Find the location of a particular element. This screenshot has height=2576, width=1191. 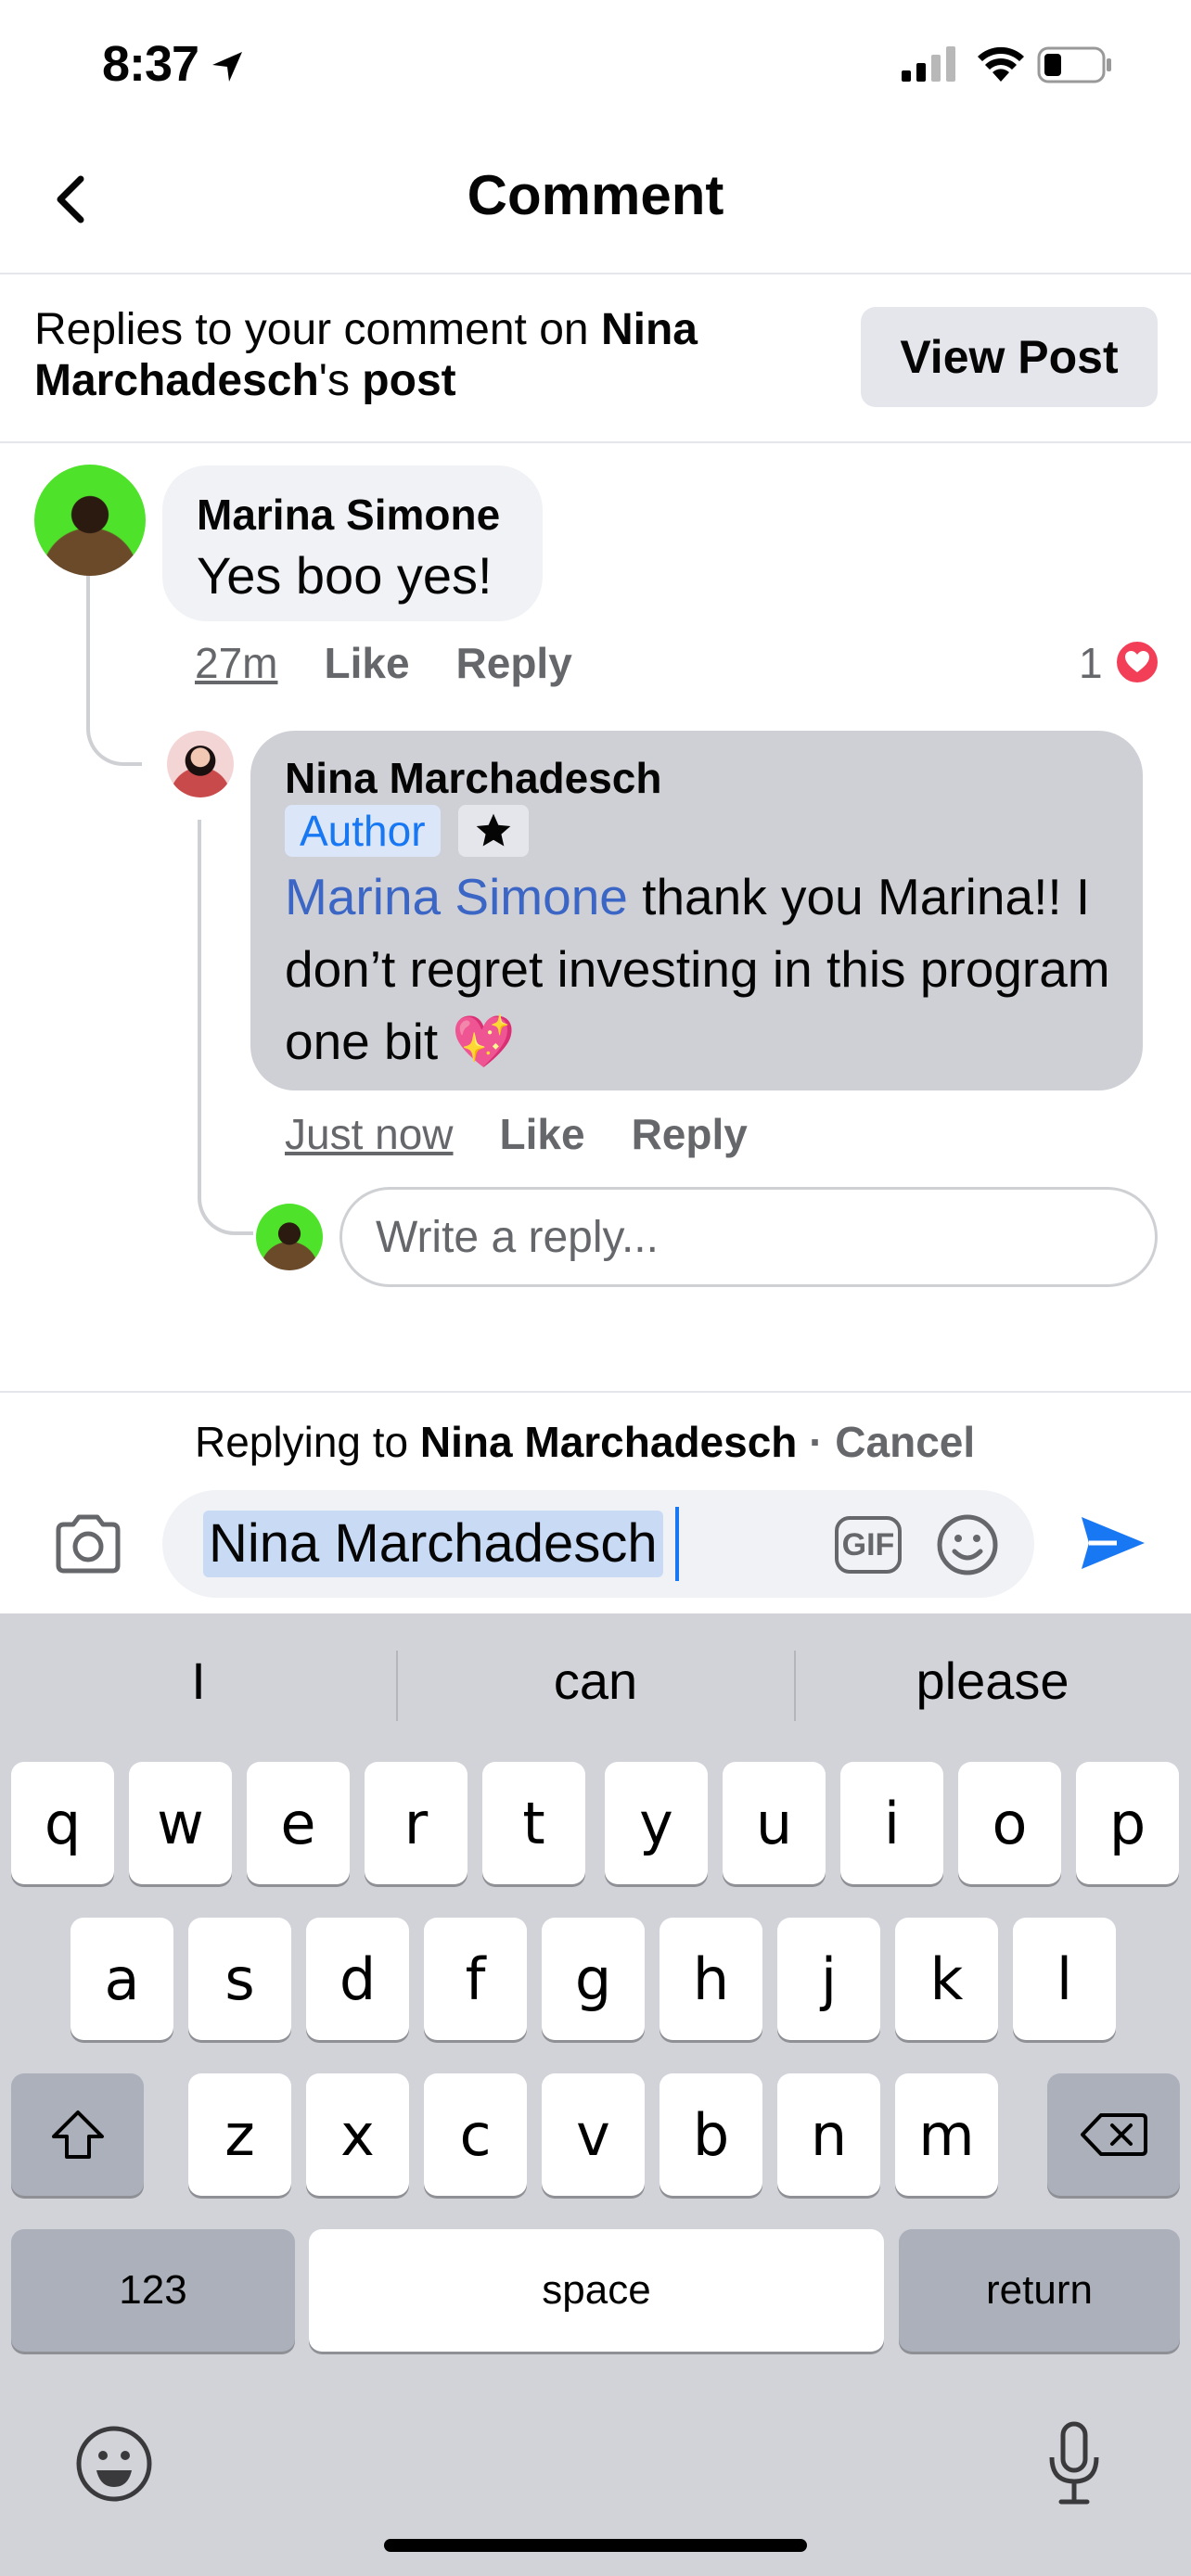

shift-icon is located at coordinates (77, 2135).